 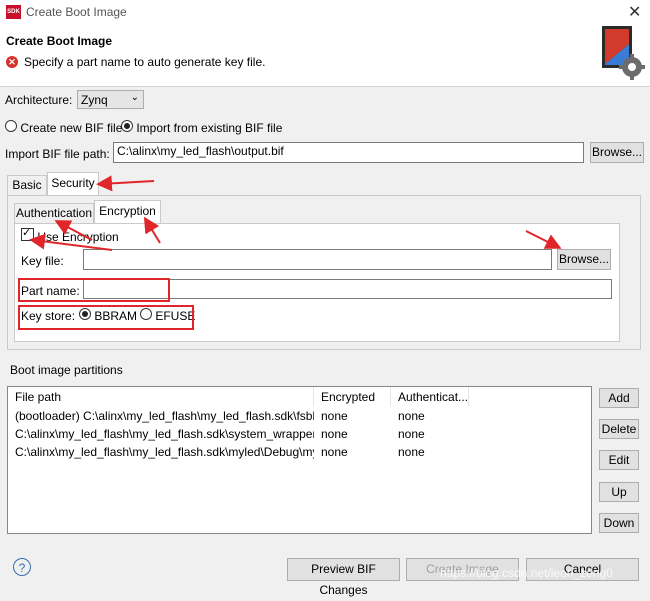 What do you see at coordinates (27, 185) in the screenshot?
I see `tab-basic: Basic` at bounding box center [27, 185].